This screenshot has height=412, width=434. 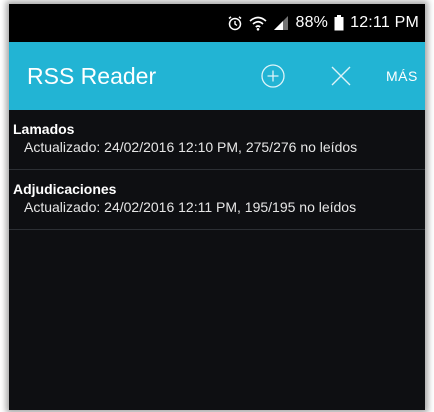 I want to click on signal-icon, so click(x=281, y=23).